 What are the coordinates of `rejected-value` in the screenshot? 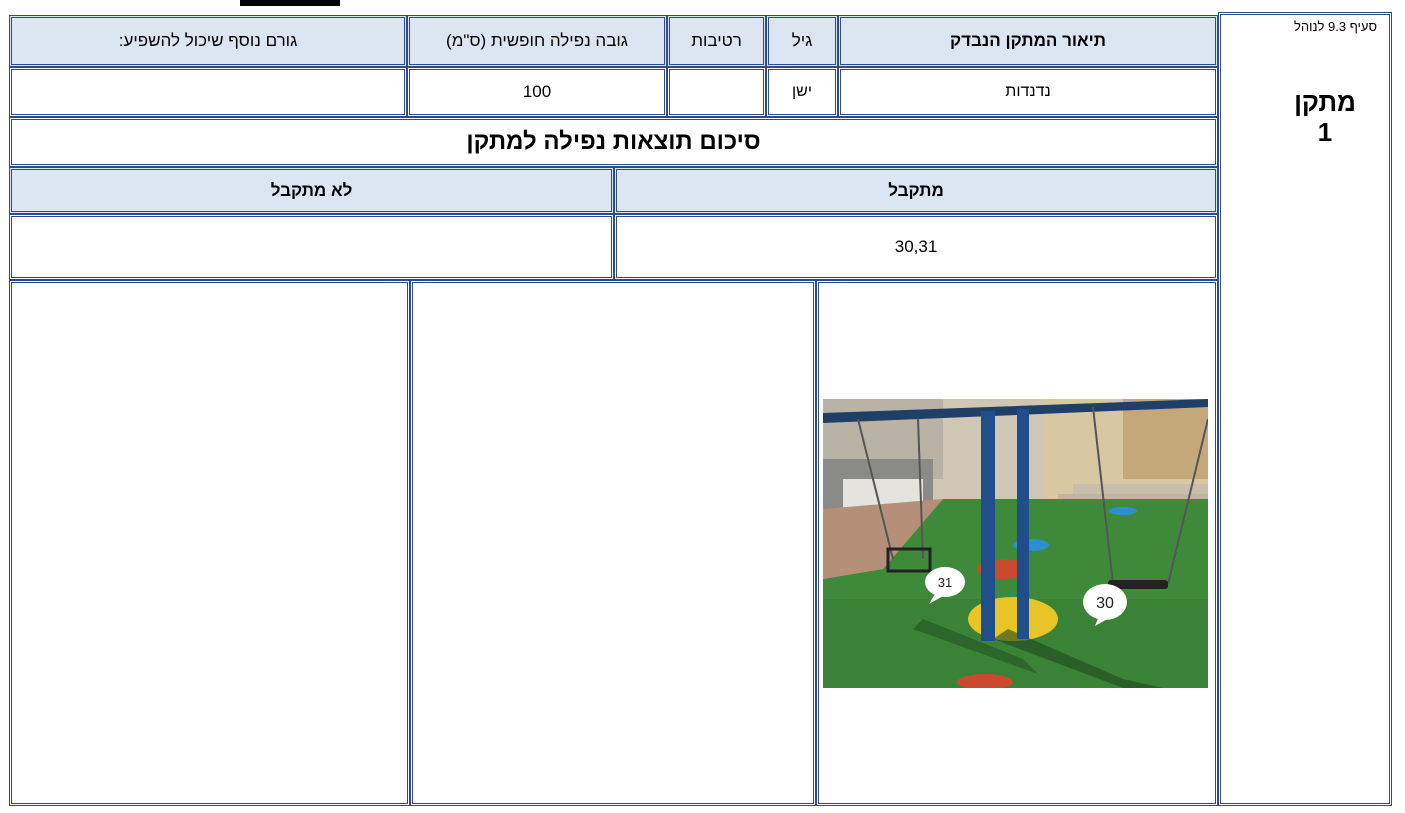 It's located at (311, 247).